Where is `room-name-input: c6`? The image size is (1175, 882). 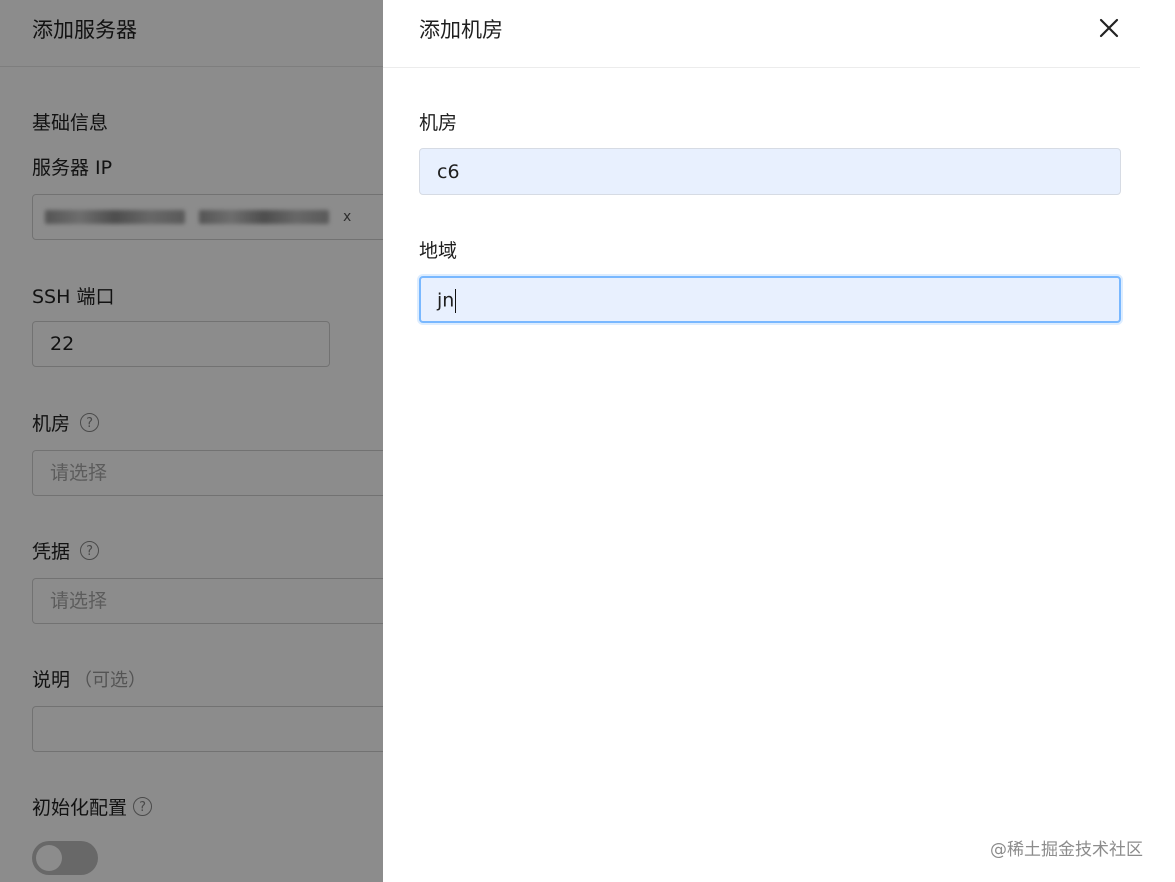 room-name-input: c6 is located at coordinates (770, 171).